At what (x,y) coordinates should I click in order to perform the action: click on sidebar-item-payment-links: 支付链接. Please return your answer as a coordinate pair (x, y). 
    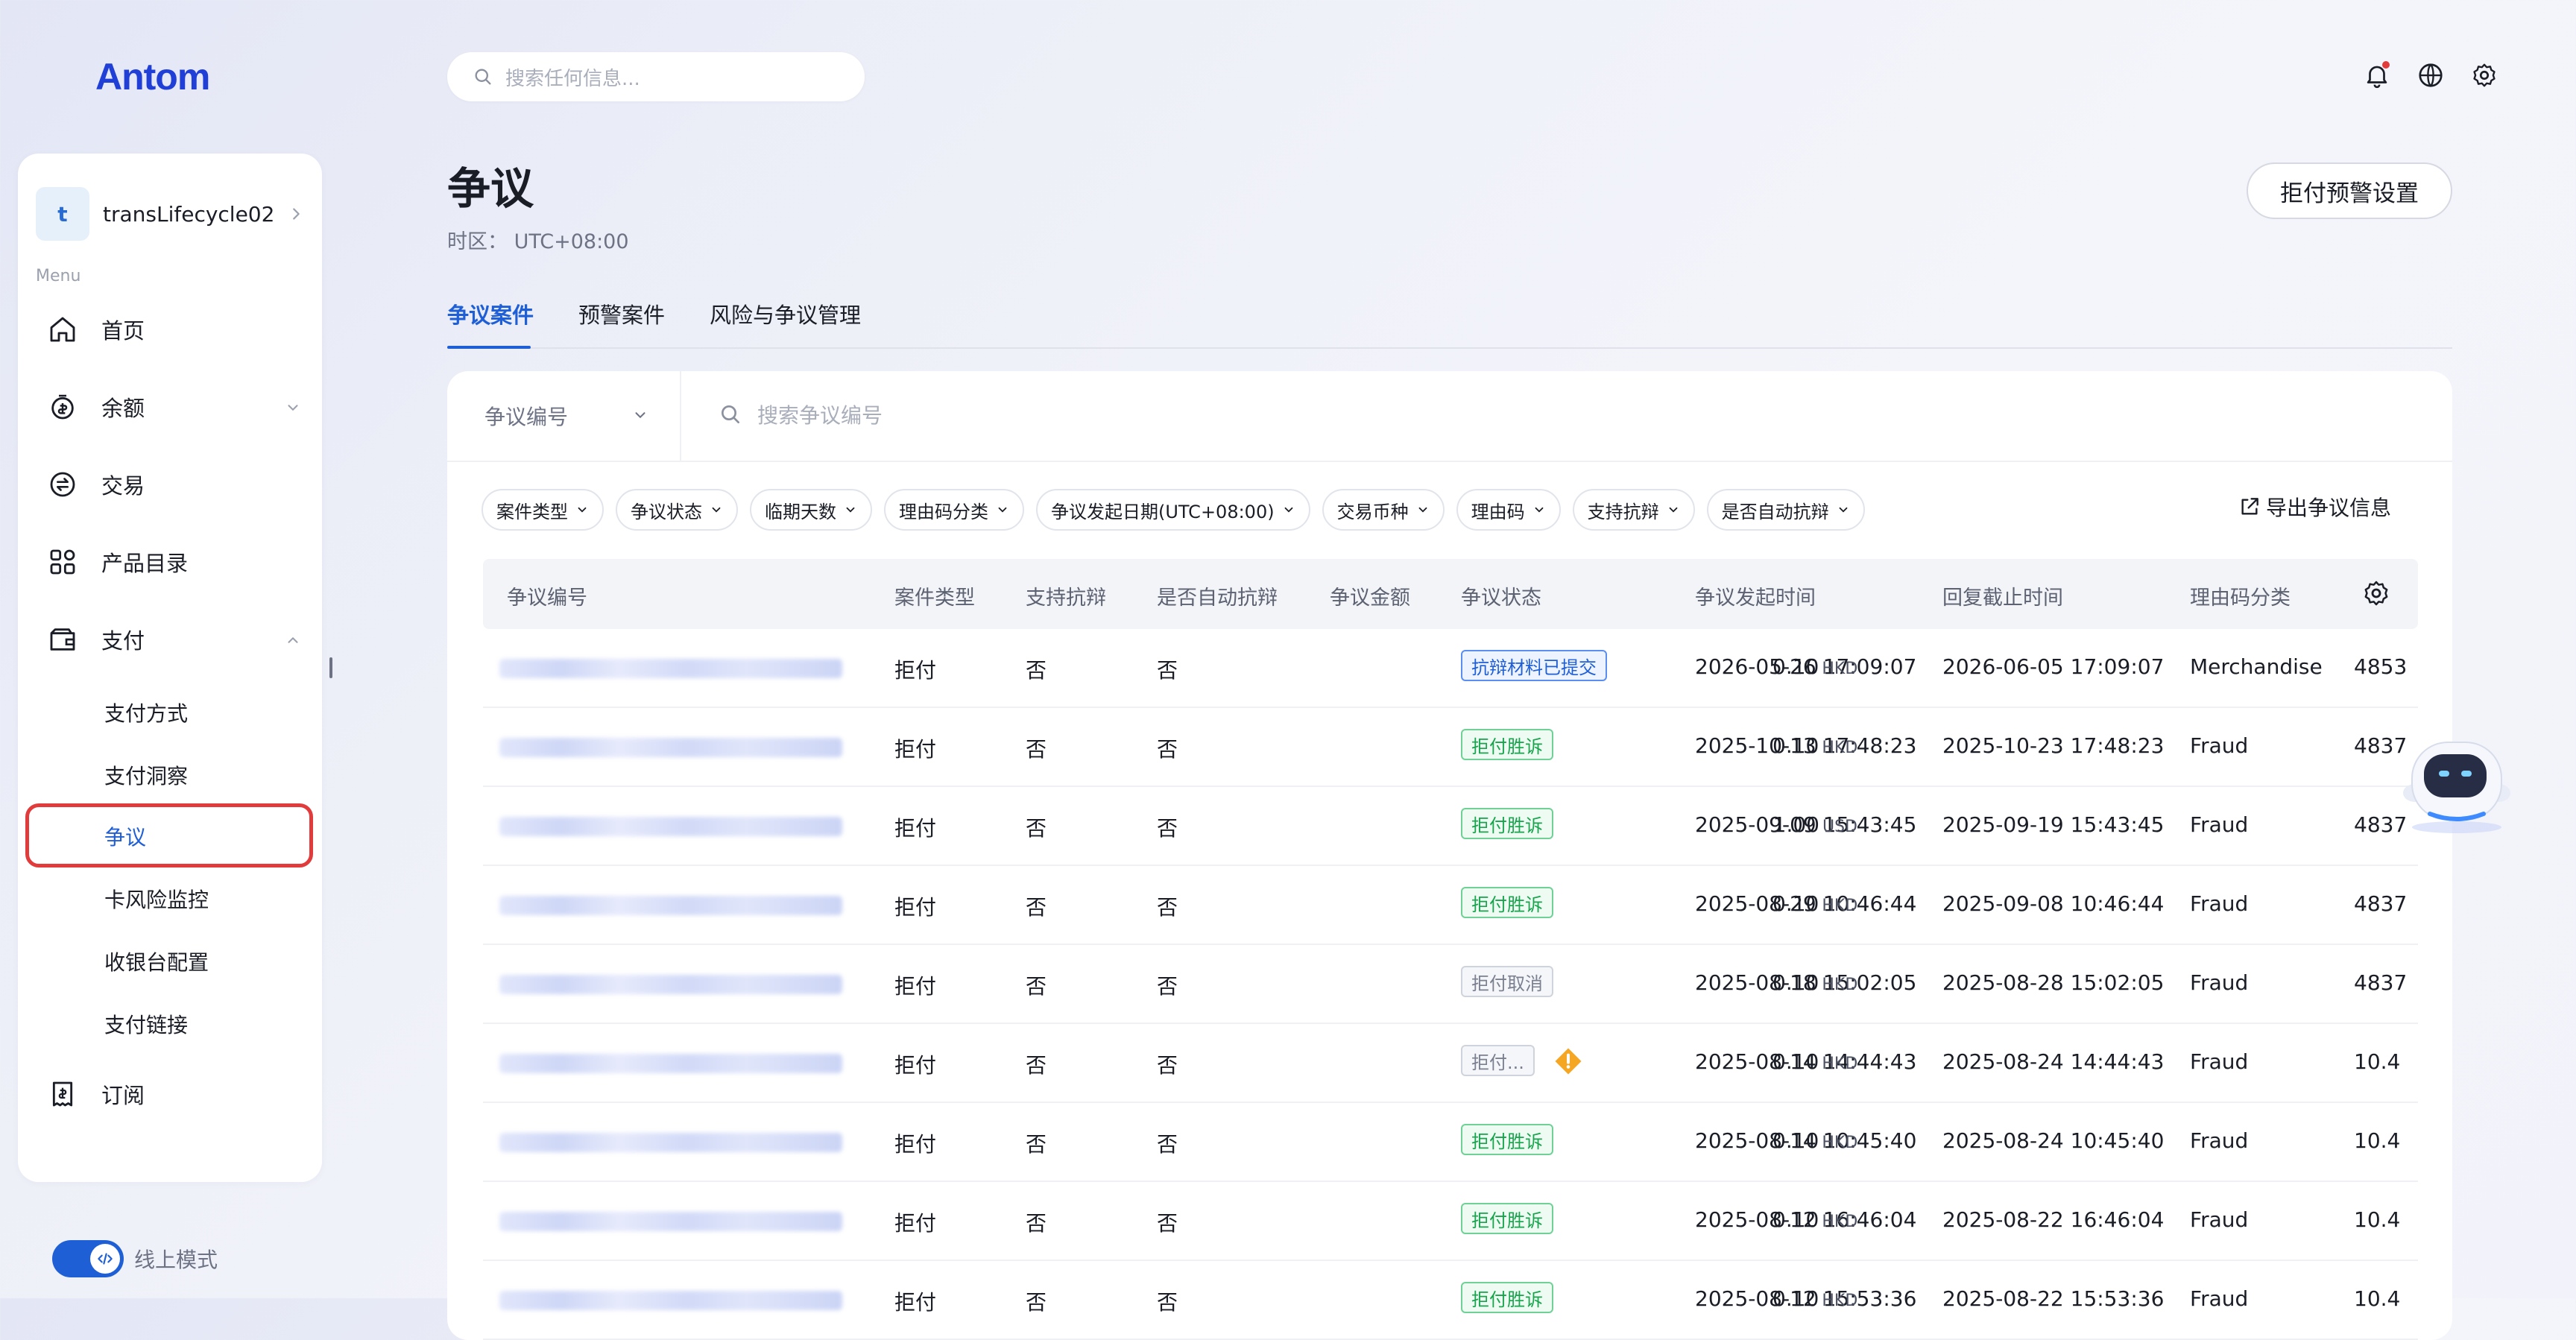
    Looking at the image, I should click on (209, 1024).